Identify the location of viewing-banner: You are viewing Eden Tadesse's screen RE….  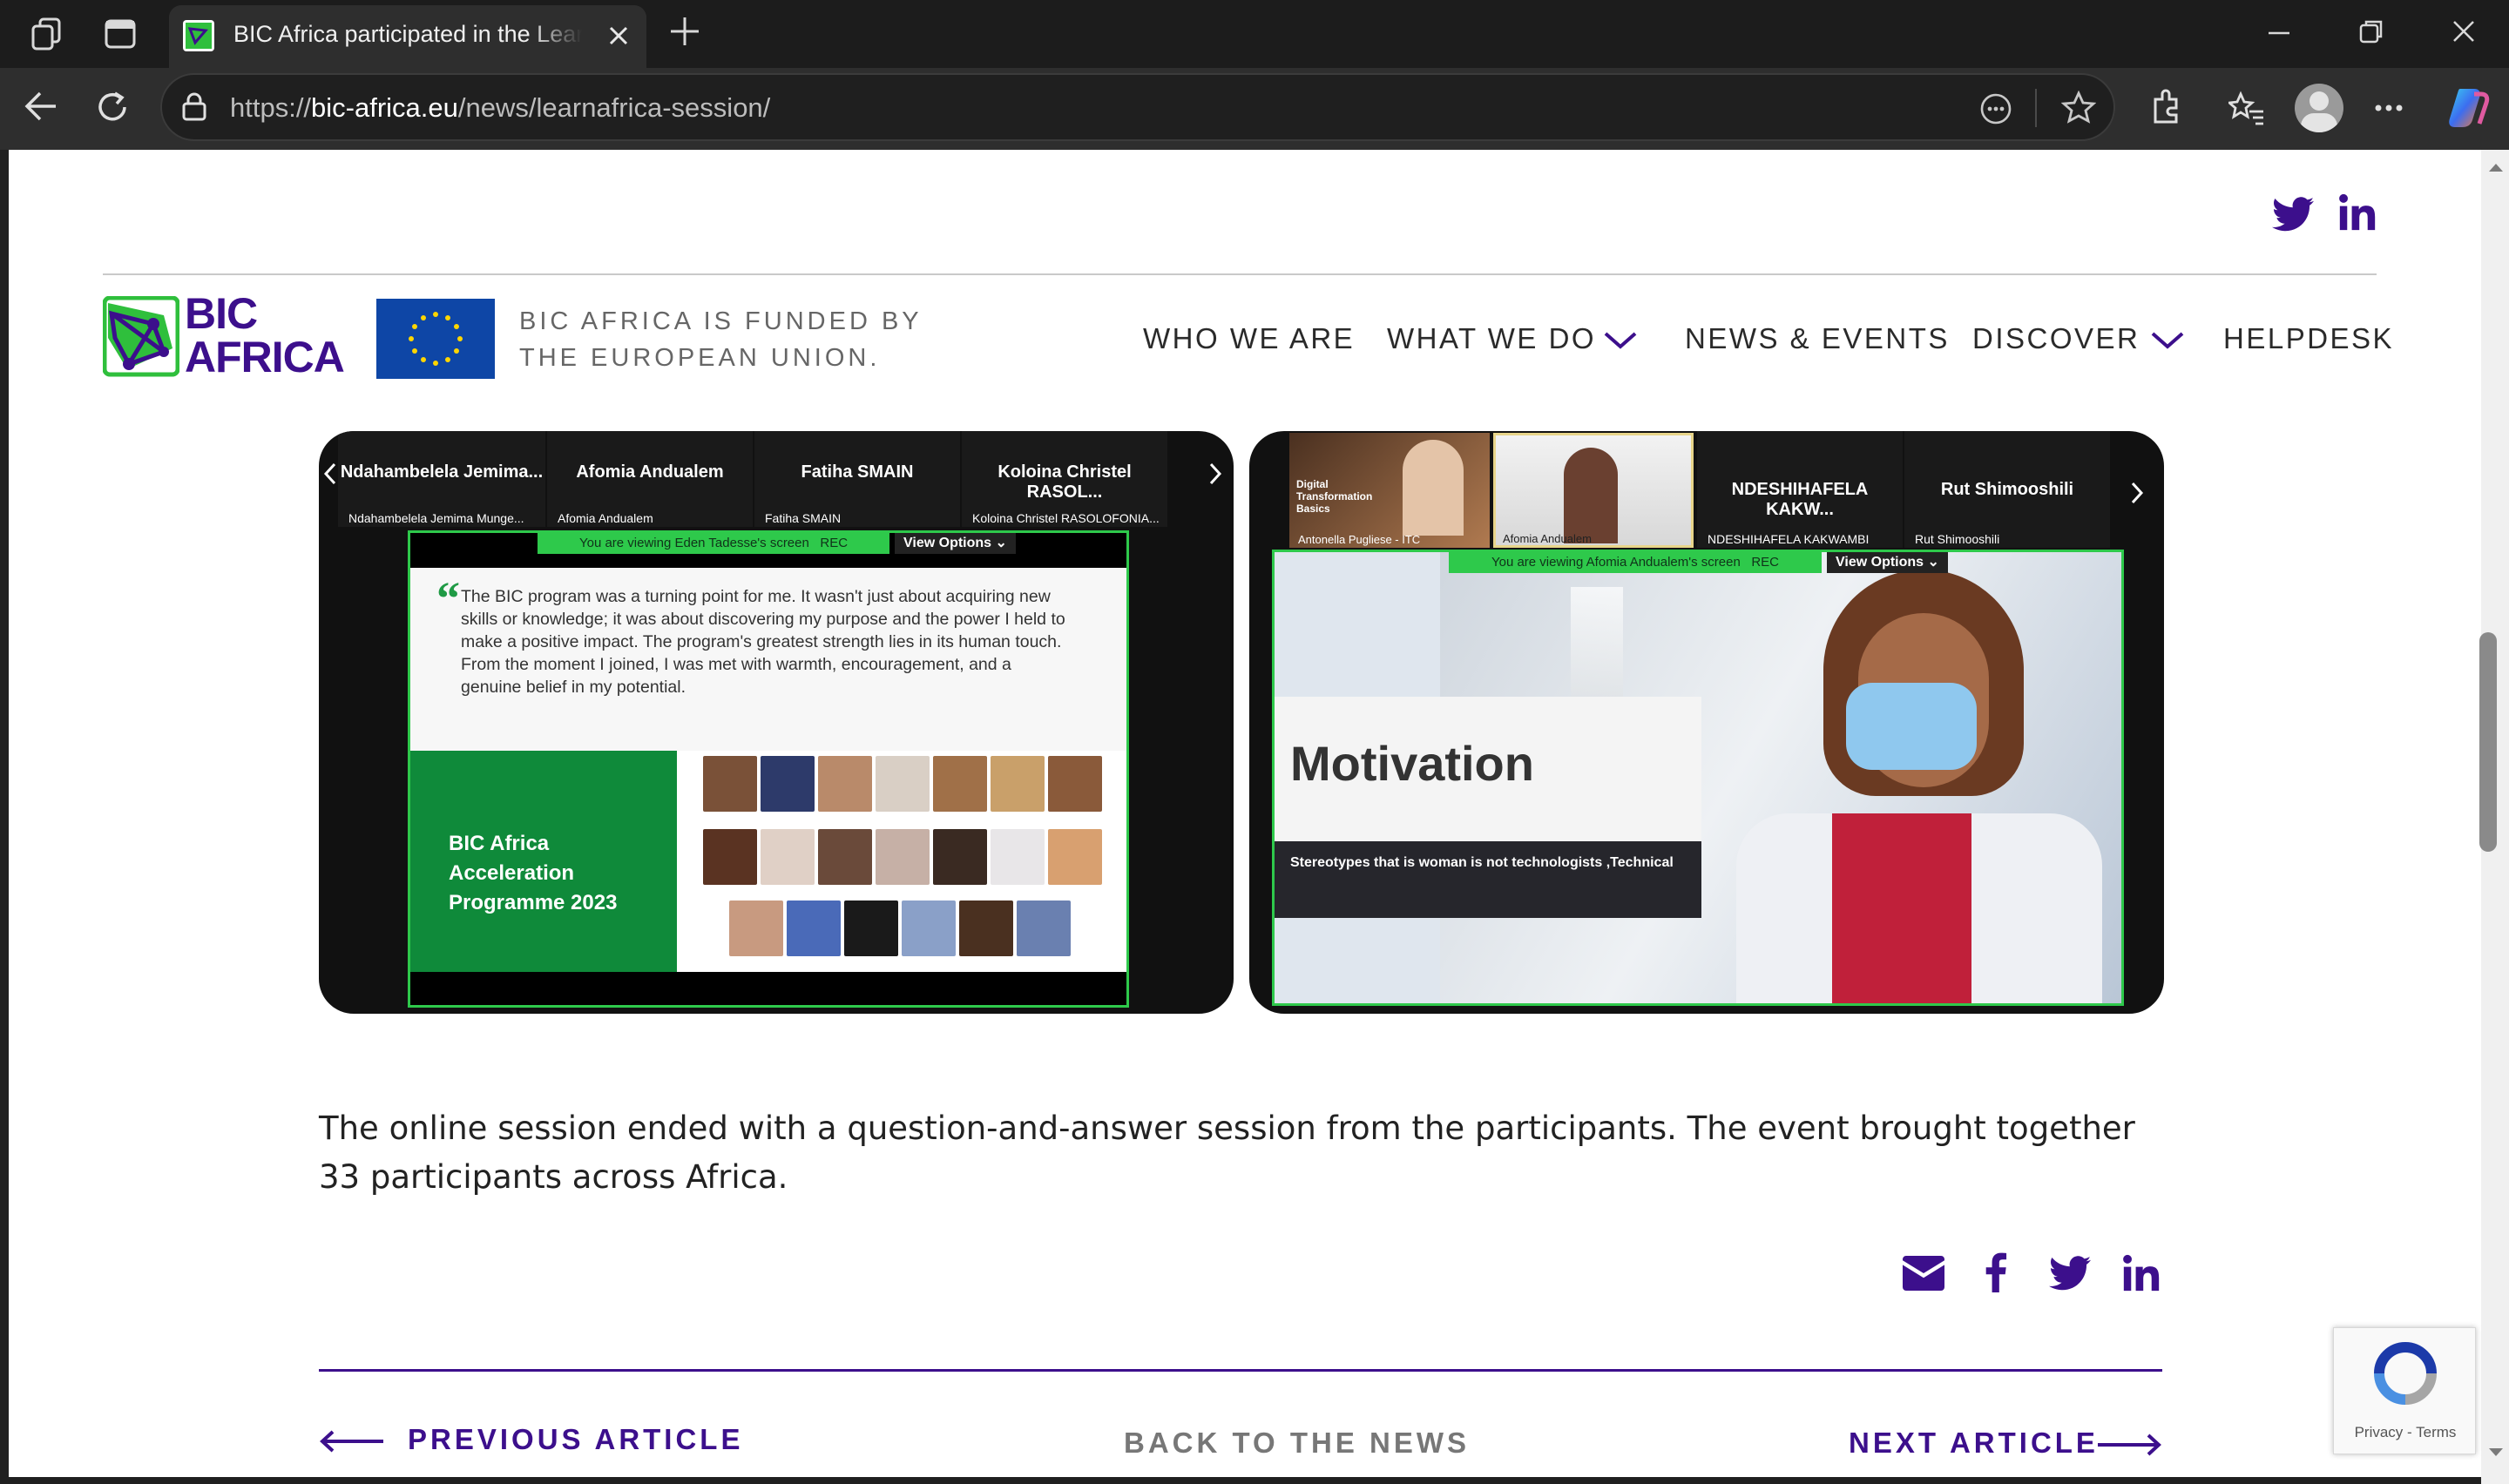
(713, 543).